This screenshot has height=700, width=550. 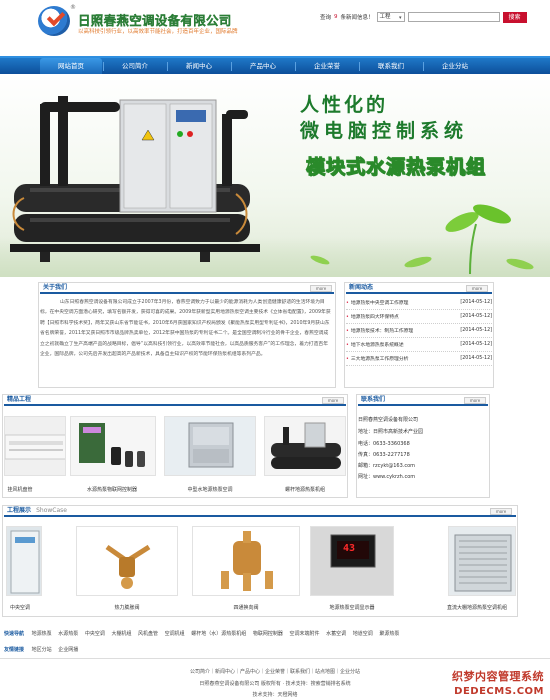 I want to click on product-caption: 水源热泵物联网控制器, so click(x=112, y=489).